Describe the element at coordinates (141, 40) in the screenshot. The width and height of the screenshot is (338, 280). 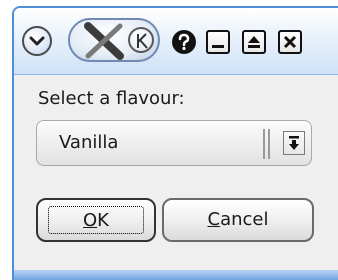
I see `k-logo-icon` at that location.